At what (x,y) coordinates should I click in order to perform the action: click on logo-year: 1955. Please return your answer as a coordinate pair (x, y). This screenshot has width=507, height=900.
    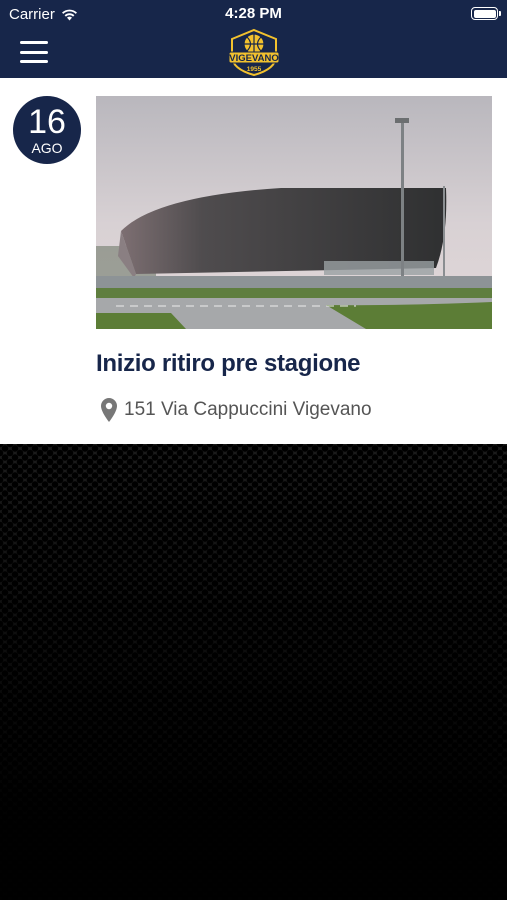
    Looking at the image, I should click on (254, 69).